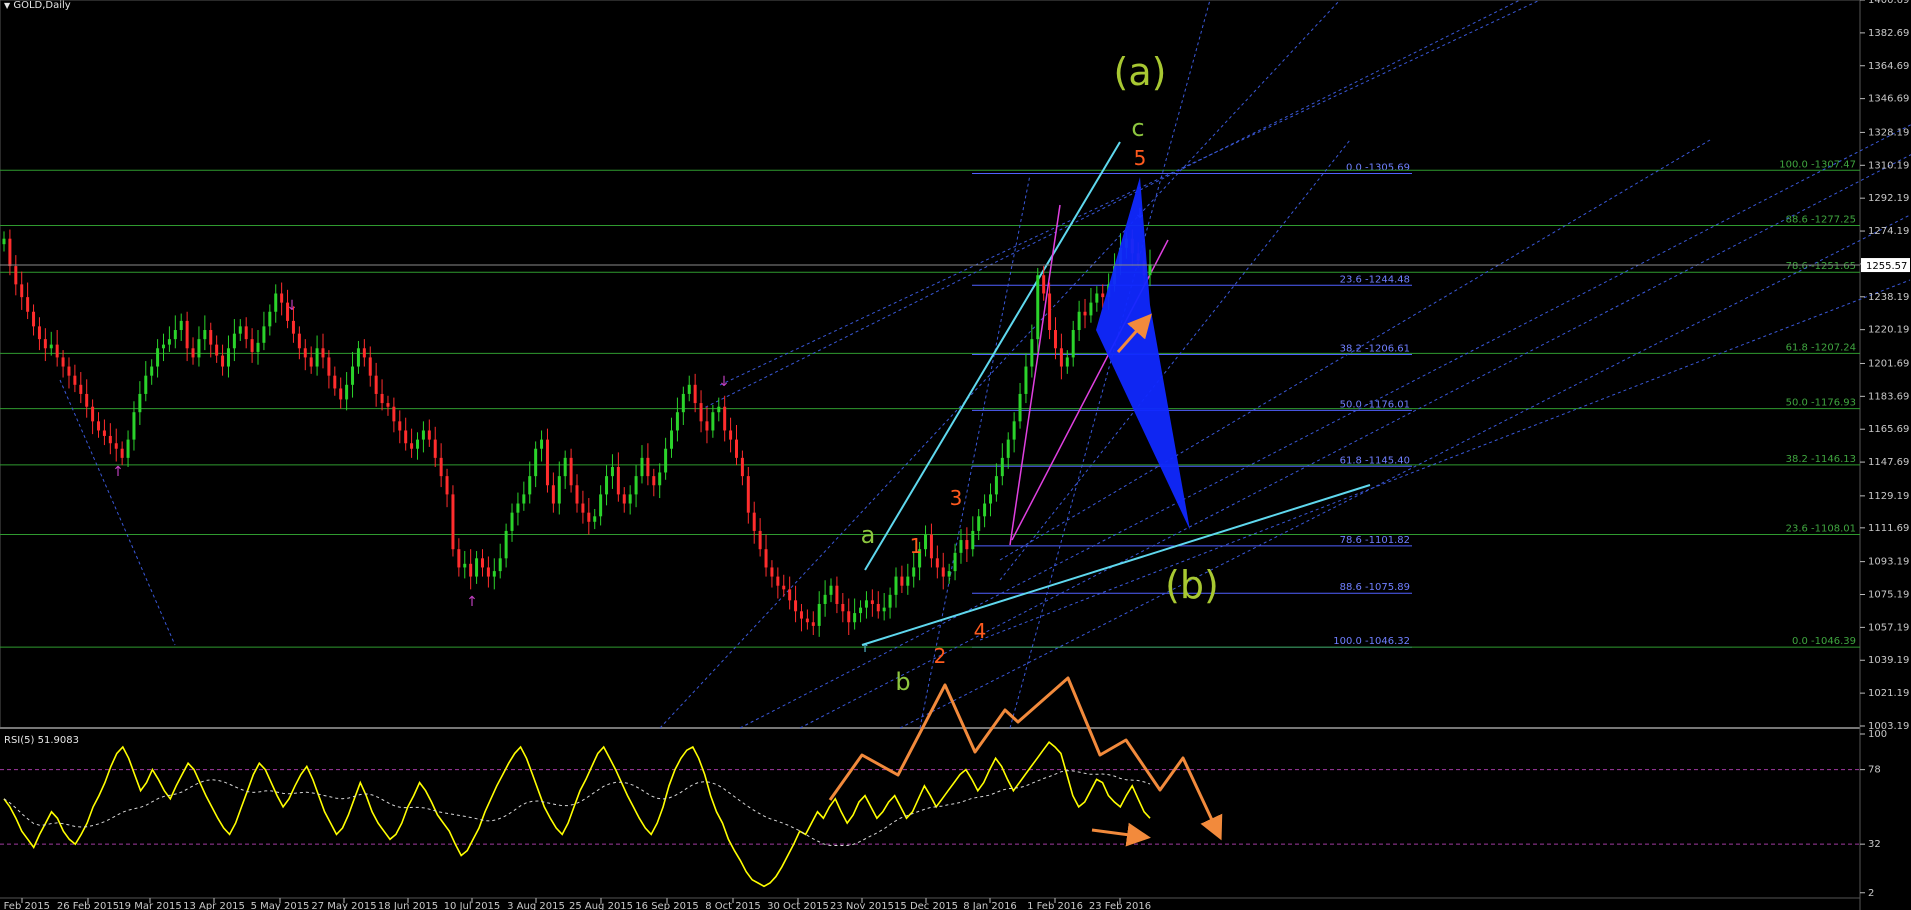 Image resolution: width=1911 pixels, height=910 pixels. I want to click on time-tick-label: 18 Jun 2015, so click(408, 905).